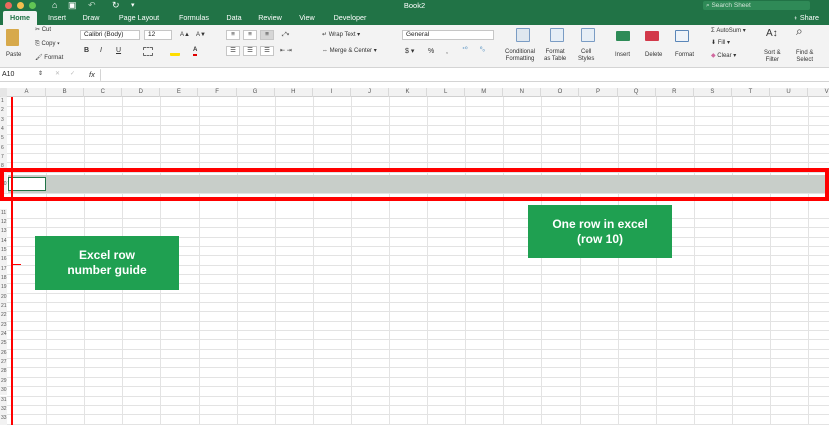 This screenshot has height=425, width=829. What do you see at coordinates (3, 372) in the screenshot?
I see `row-header-28: 28` at bounding box center [3, 372].